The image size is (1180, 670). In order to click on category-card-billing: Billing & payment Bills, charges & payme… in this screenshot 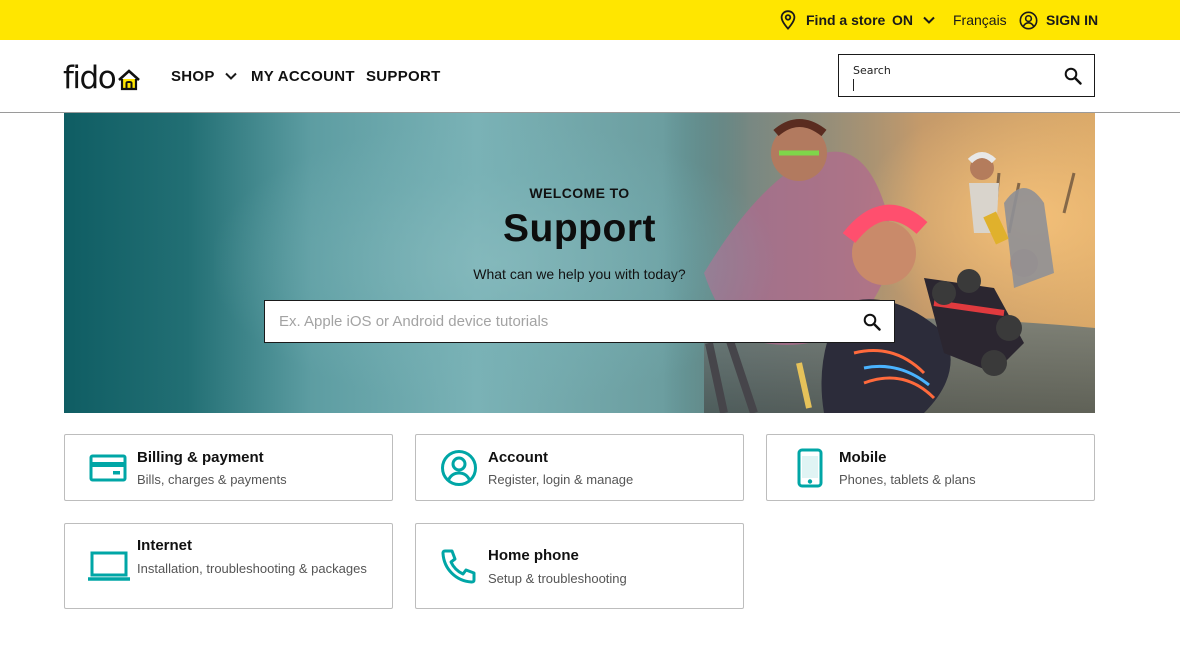, I will do `click(228, 467)`.